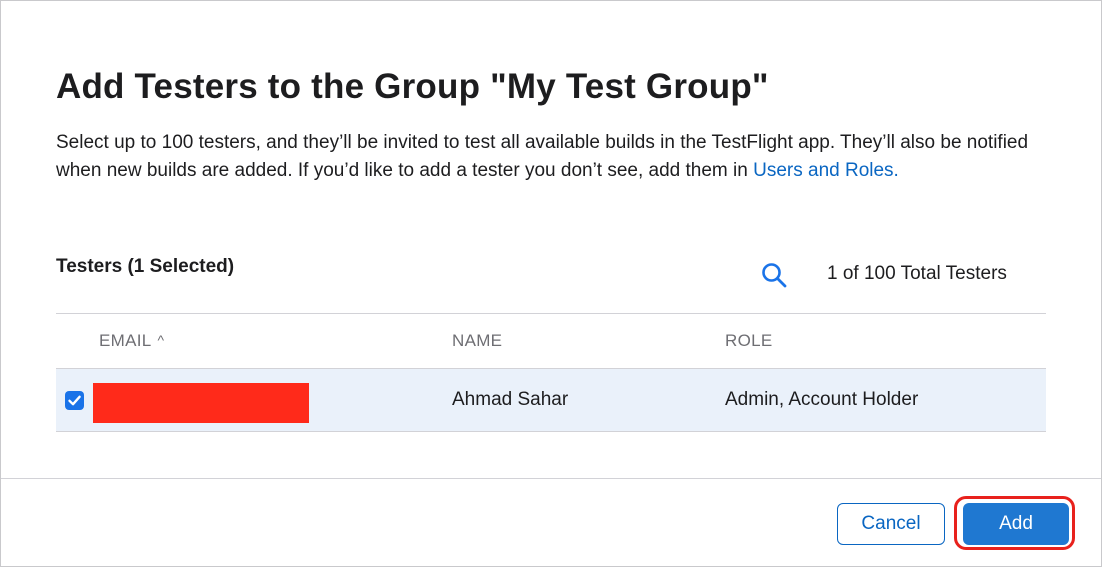  Describe the element at coordinates (749, 340) in the screenshot. I see `column-header-role: ROLE` at that location.